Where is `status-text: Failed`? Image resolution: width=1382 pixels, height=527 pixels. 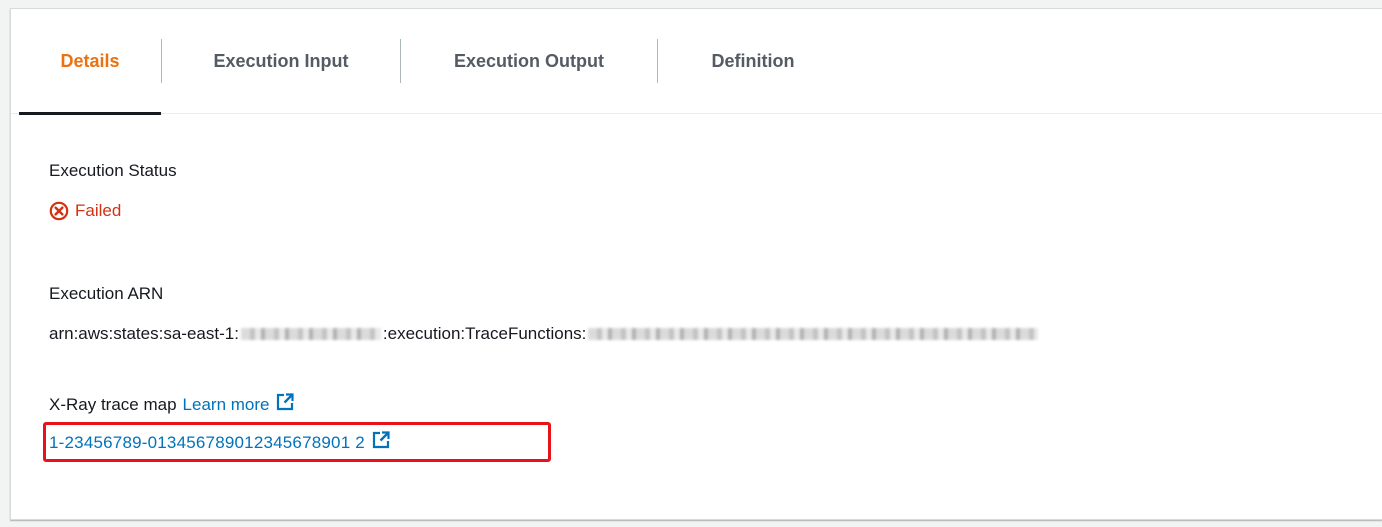
status-text: Failed is located at coordinates (98, 210).